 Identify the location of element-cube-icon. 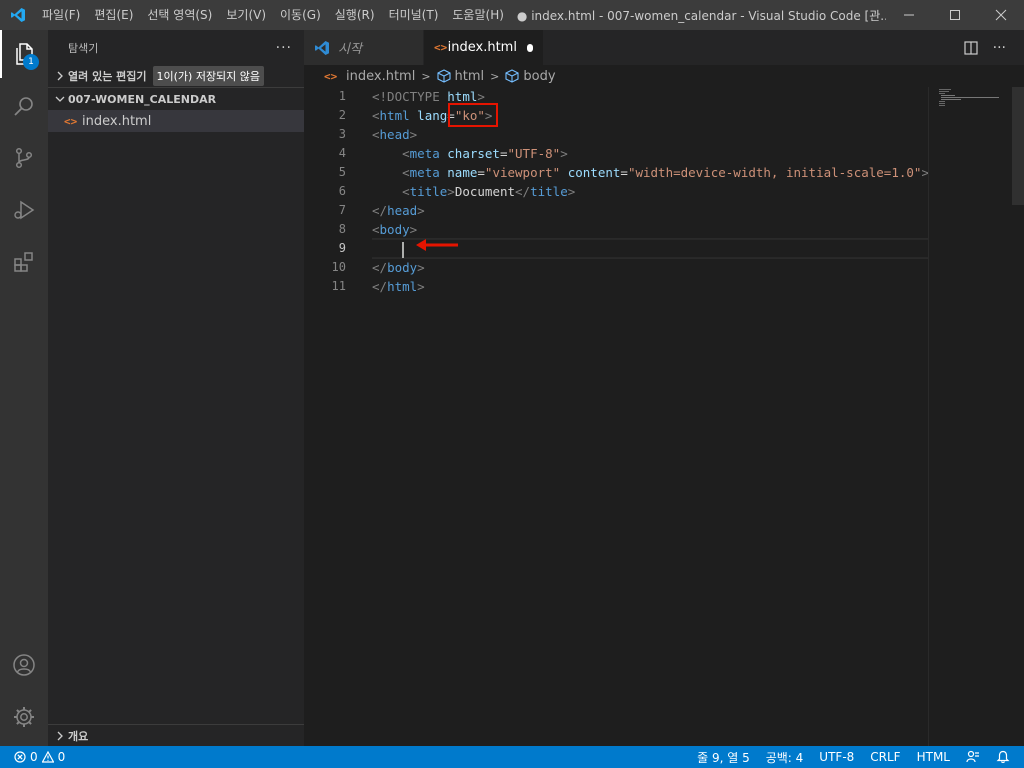
(512, 76).